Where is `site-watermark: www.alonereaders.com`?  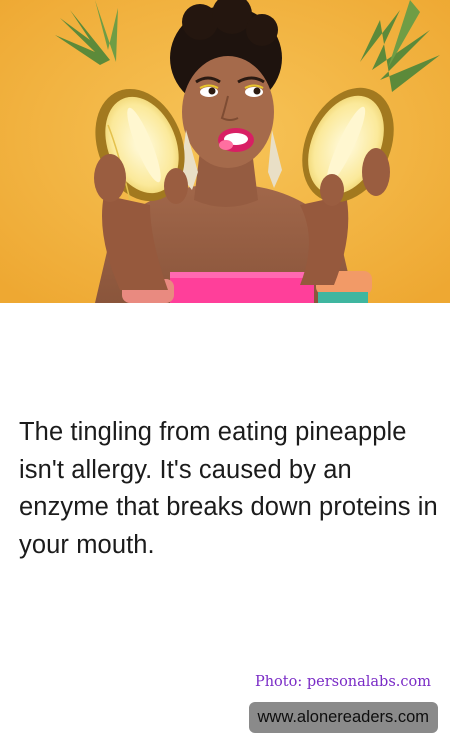 site-watermark: www.alonereaders.com is located at coordinates (343, 717).